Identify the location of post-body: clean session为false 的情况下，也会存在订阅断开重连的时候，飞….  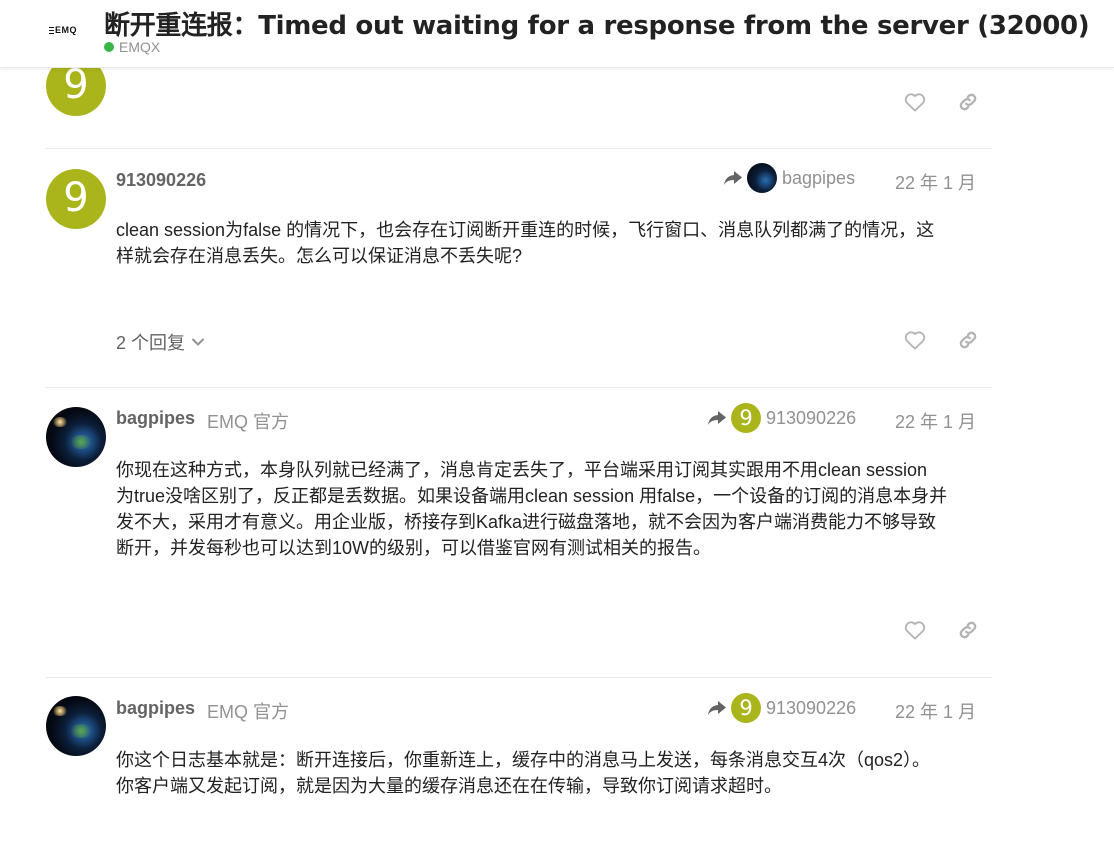
(551, 243).